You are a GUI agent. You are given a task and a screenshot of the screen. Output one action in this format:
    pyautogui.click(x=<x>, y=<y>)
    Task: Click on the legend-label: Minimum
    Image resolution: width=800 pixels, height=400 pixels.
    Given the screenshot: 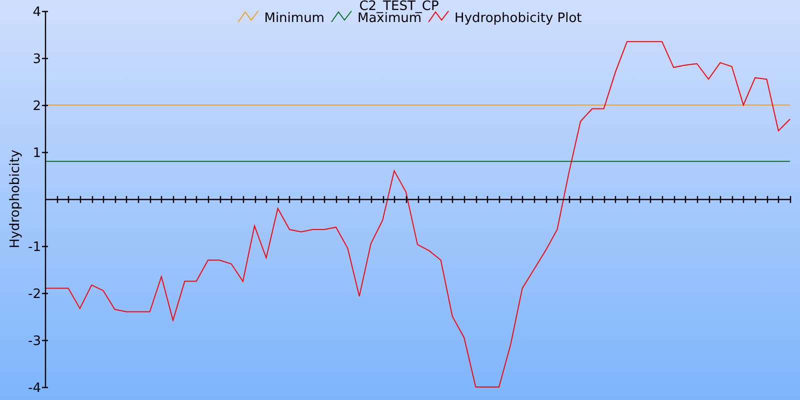 What is the action you would take?
    pyautogui.click(x=294, y=18)
    